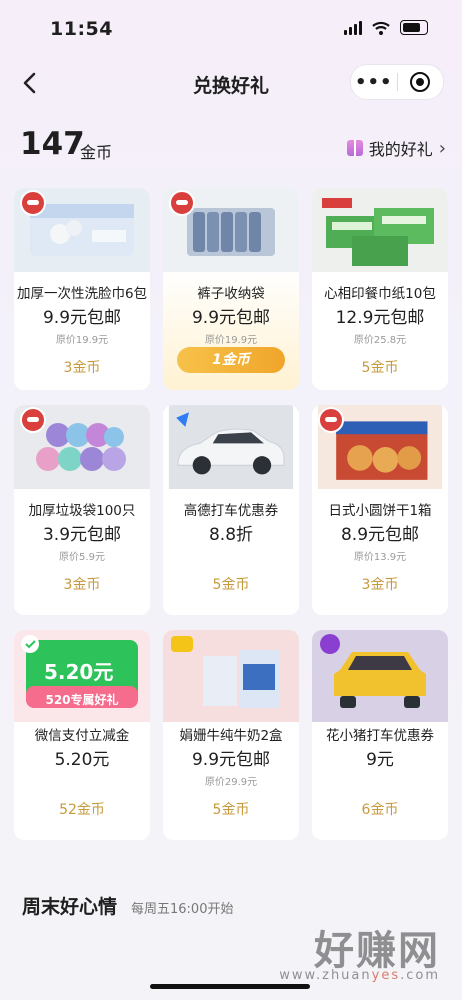  I want to click on coin-unit: 金币, so click(96, 152).